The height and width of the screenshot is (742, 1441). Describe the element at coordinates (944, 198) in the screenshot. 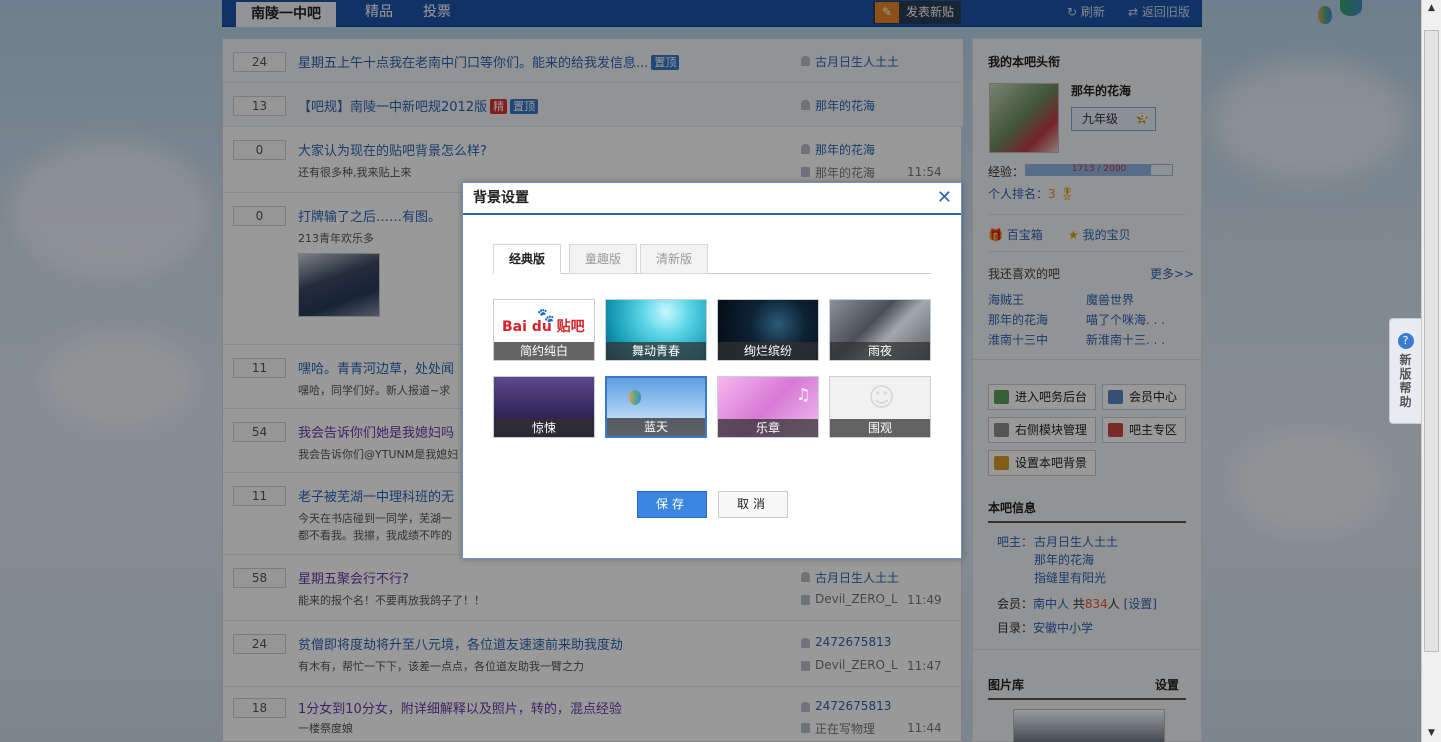

I see `close-icon: ✕` at that location.